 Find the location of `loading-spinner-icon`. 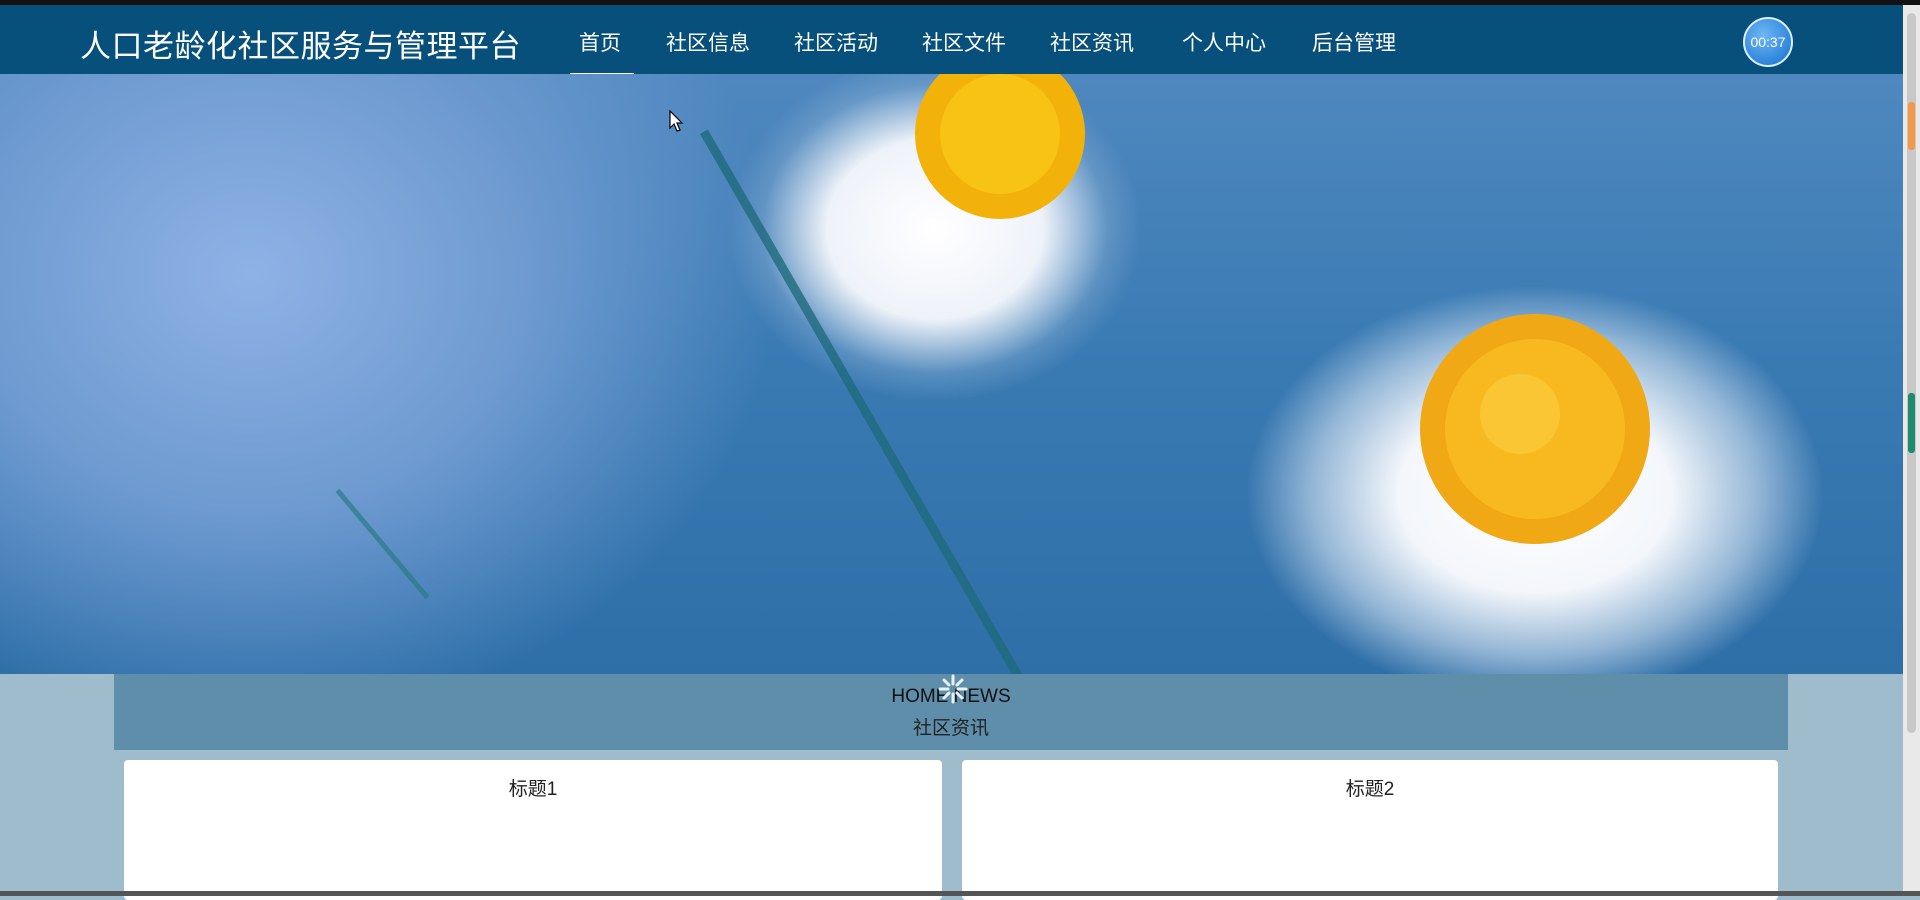

loading-spinner-icon is located at coordinates (953, 689).